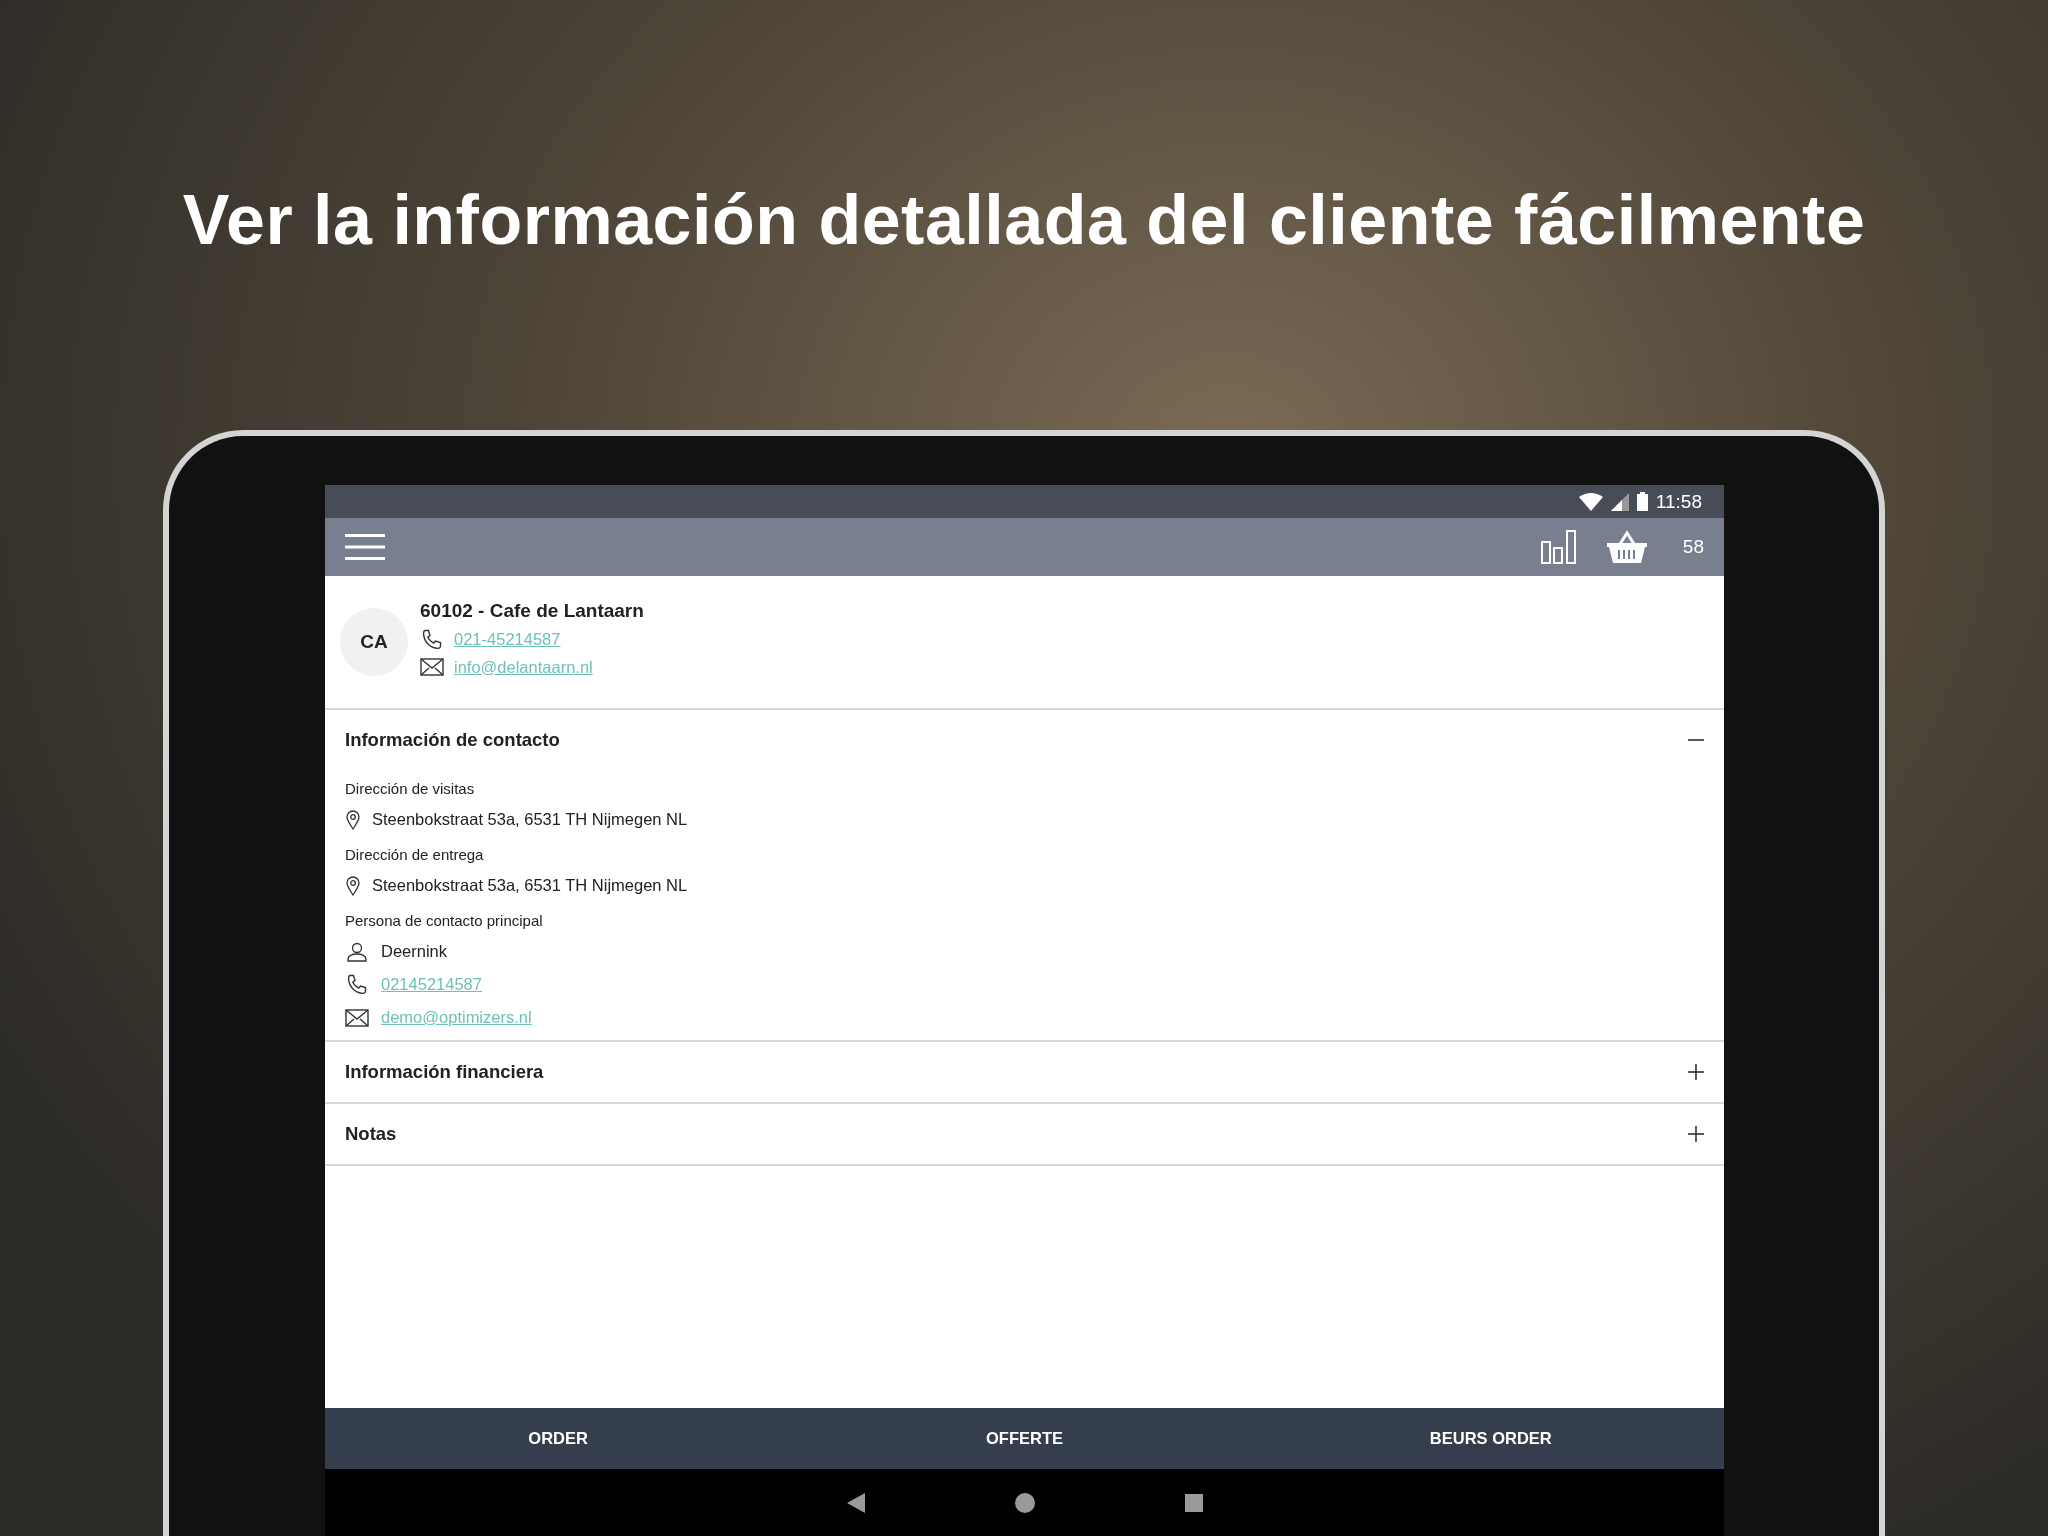 This screenshot has width=2048, height=1536. What do you see at coordinates (1590, 501) in the screenshot?
I see `wifi-icon` at bounding box center [1590, 501].